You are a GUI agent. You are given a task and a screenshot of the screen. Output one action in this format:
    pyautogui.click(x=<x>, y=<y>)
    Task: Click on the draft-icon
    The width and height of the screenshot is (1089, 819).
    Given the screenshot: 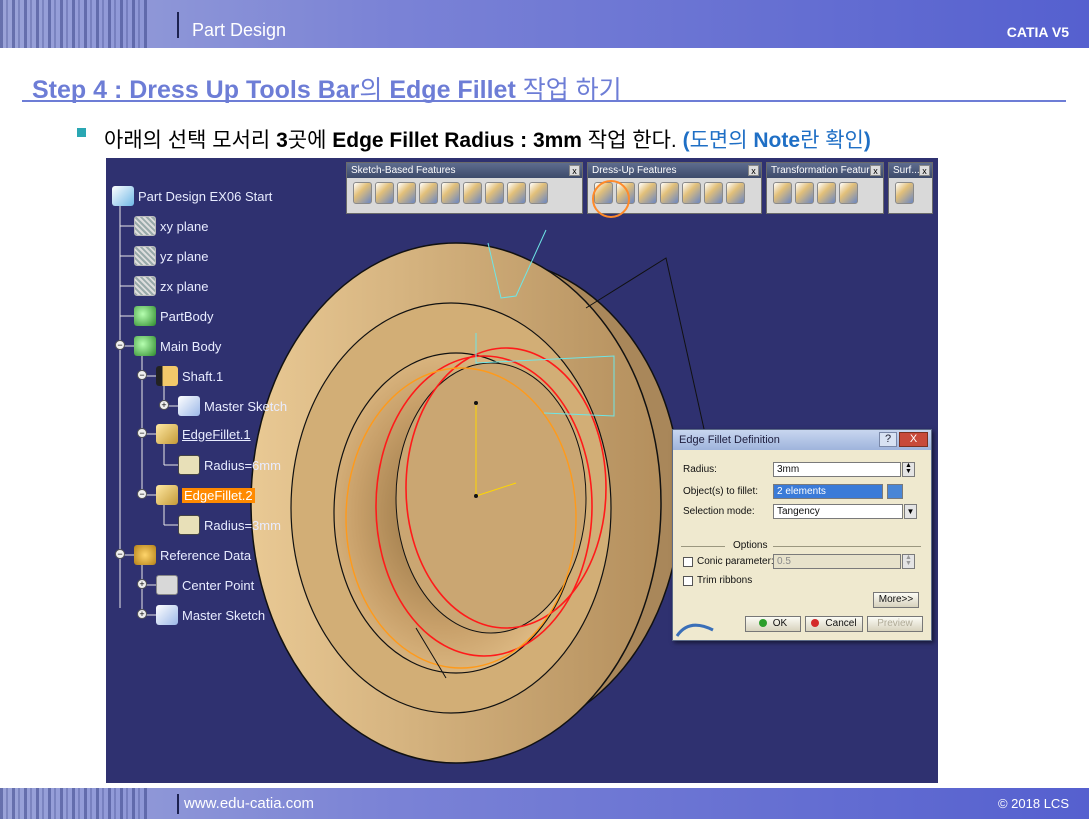 What is the action you would take?
    pyautogui.click(x=647, y=193)
    